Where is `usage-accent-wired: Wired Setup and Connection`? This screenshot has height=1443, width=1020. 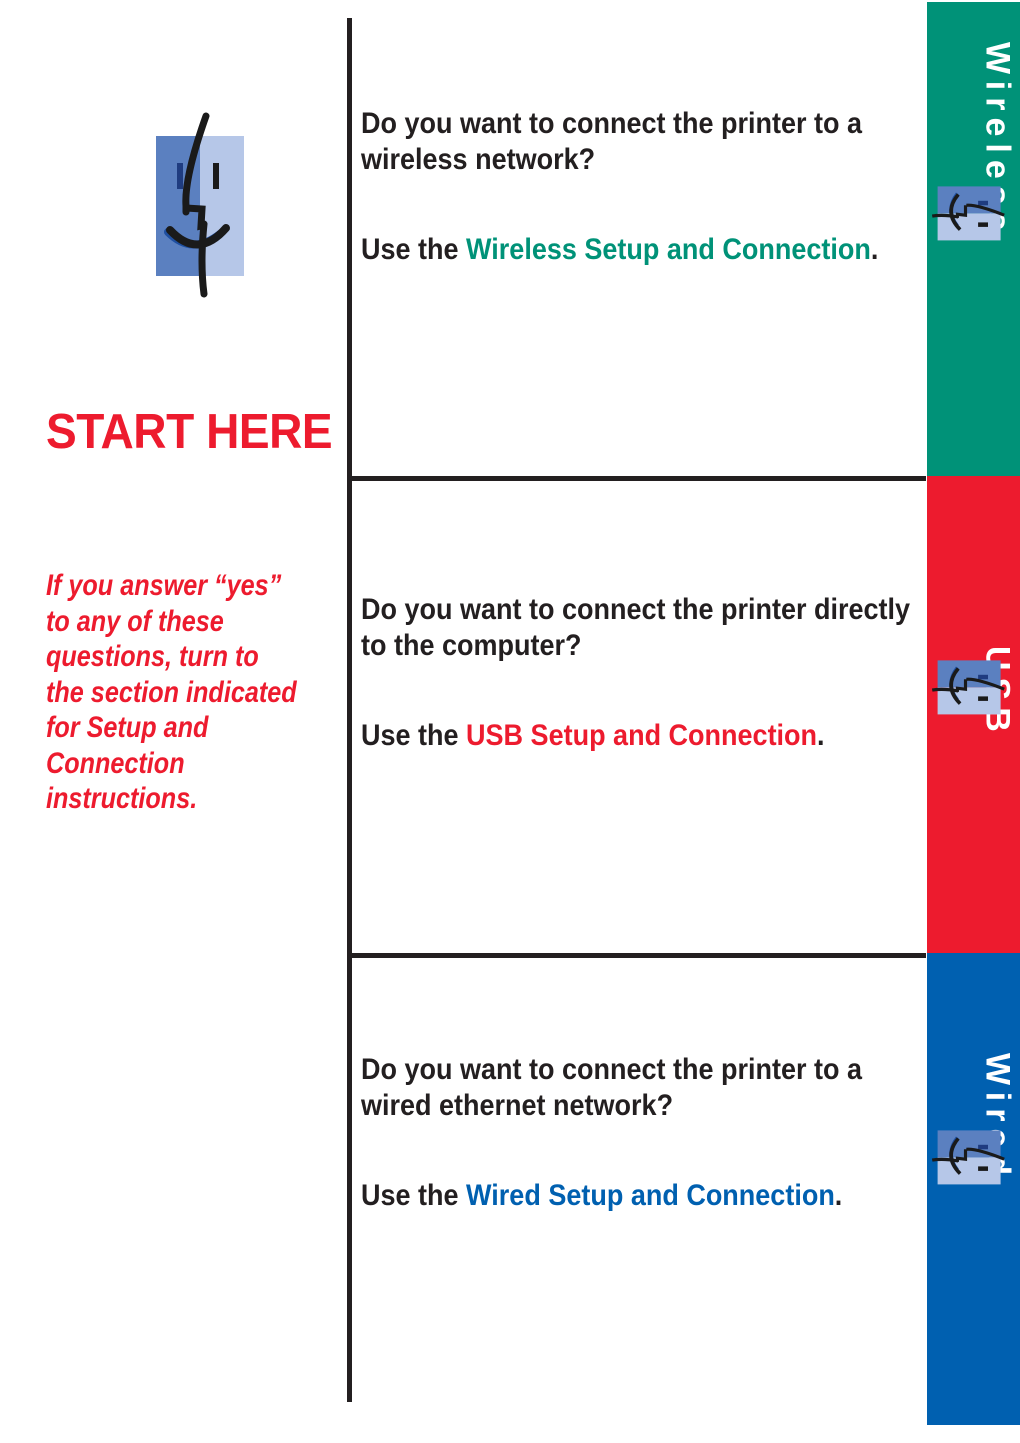
usage-accent-wired: Wired Setup and Connection is located at coordinates (650, 1195).